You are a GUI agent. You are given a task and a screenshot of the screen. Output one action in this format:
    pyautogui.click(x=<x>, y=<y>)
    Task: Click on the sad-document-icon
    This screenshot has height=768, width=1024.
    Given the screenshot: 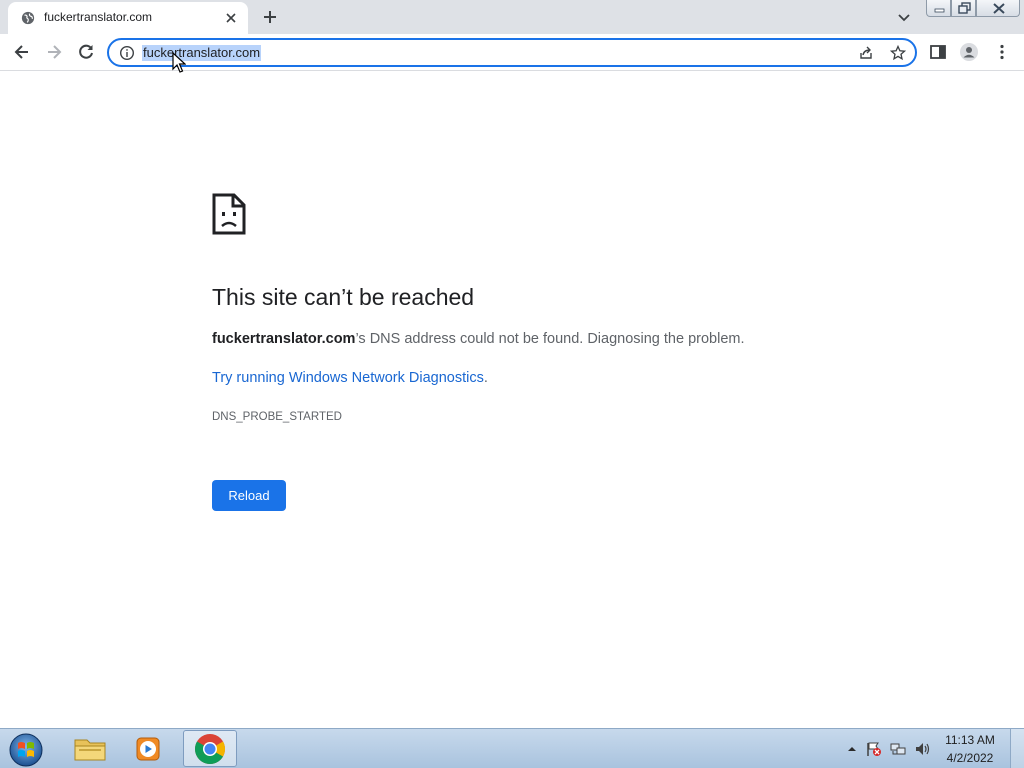 What is the action you would take?
    pyautogui.click(x=229, y=214)
    